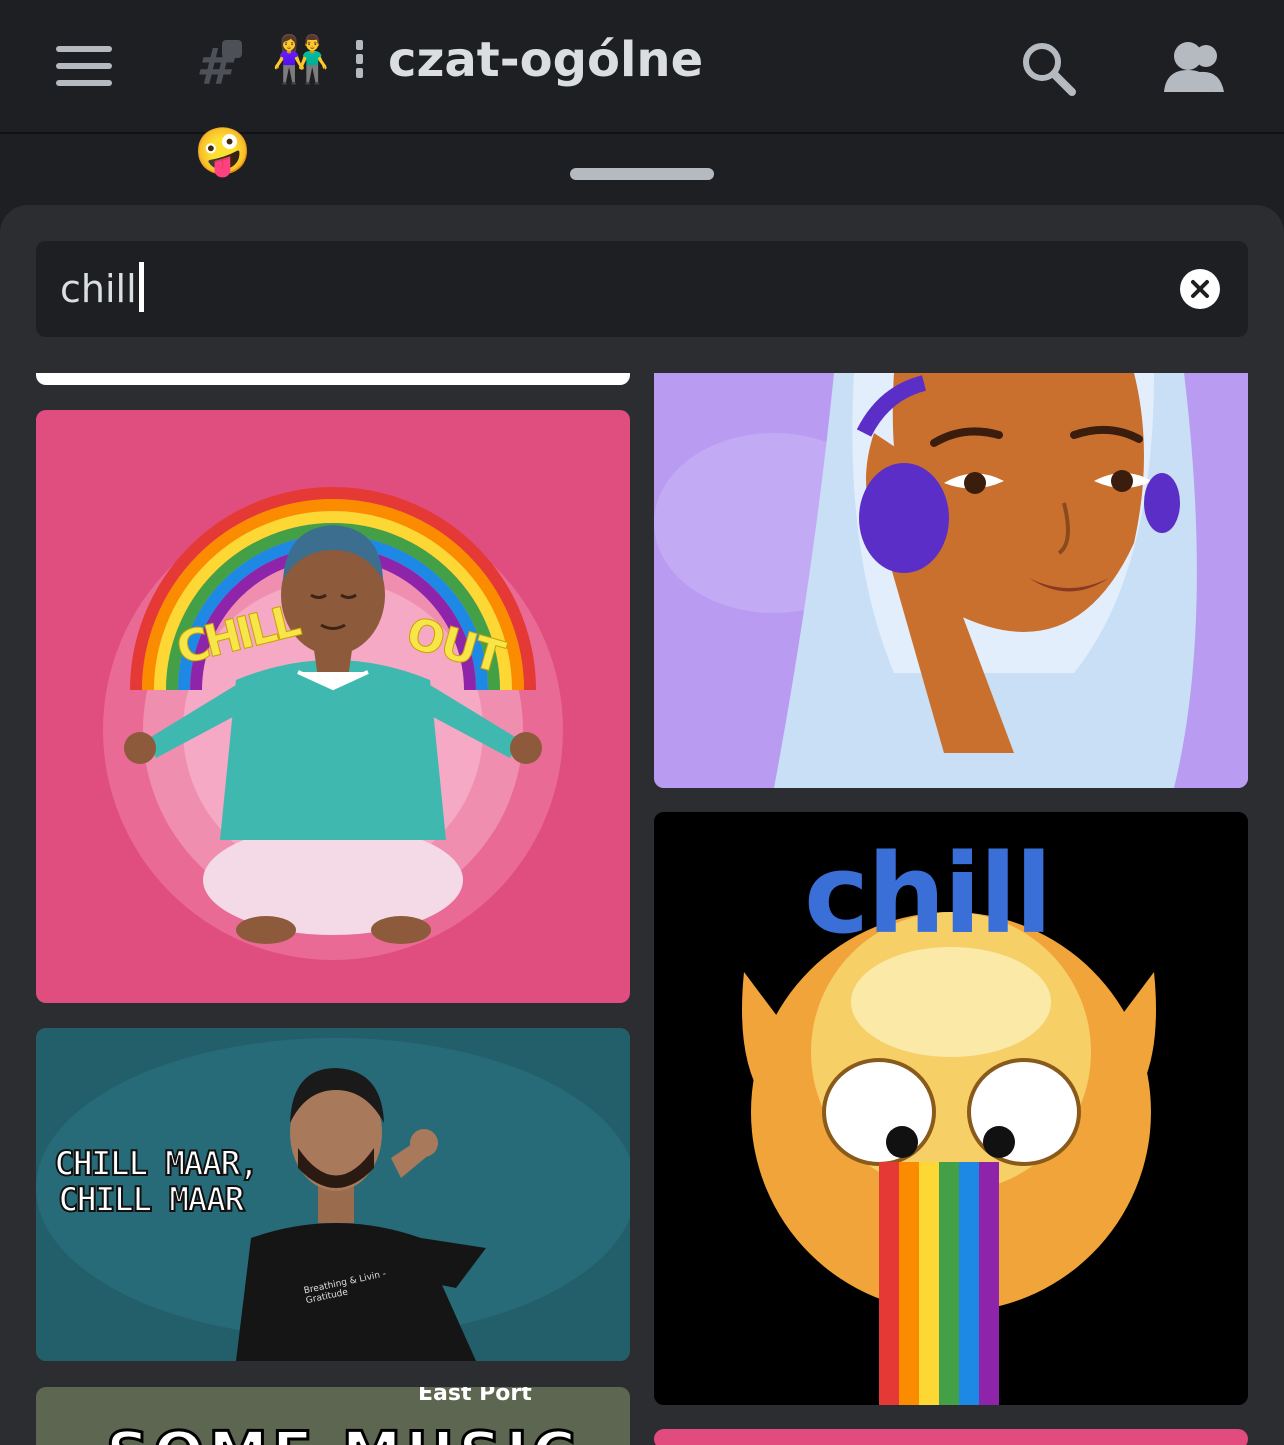 The height and width of the screenshot is (1445, 1284). I want to click on gif-tile-partial-top, so click(333, 379).